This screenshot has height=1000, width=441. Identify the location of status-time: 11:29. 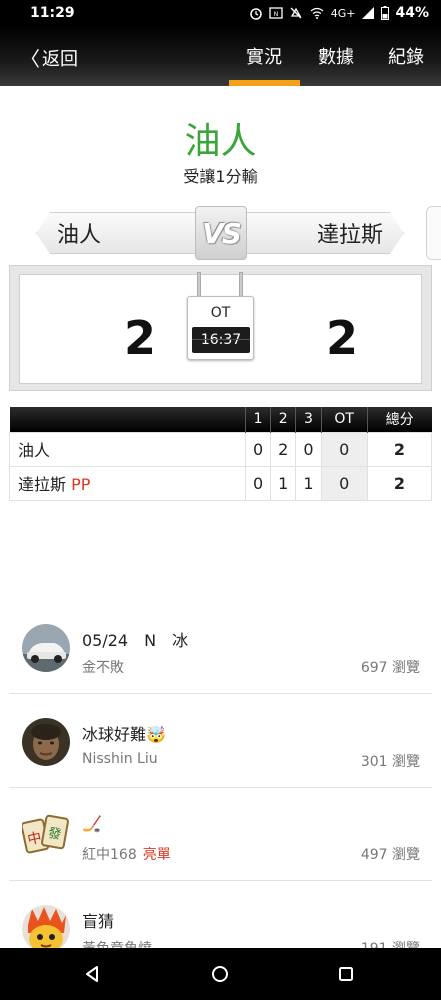
(52, 13).